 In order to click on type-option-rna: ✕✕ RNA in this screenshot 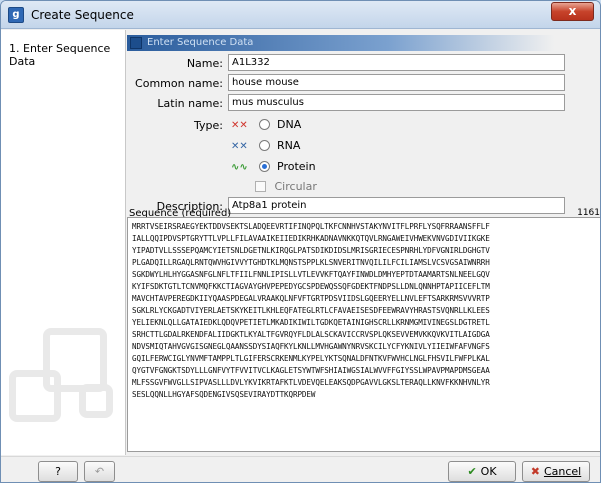, I will do `click(265, 145)`.